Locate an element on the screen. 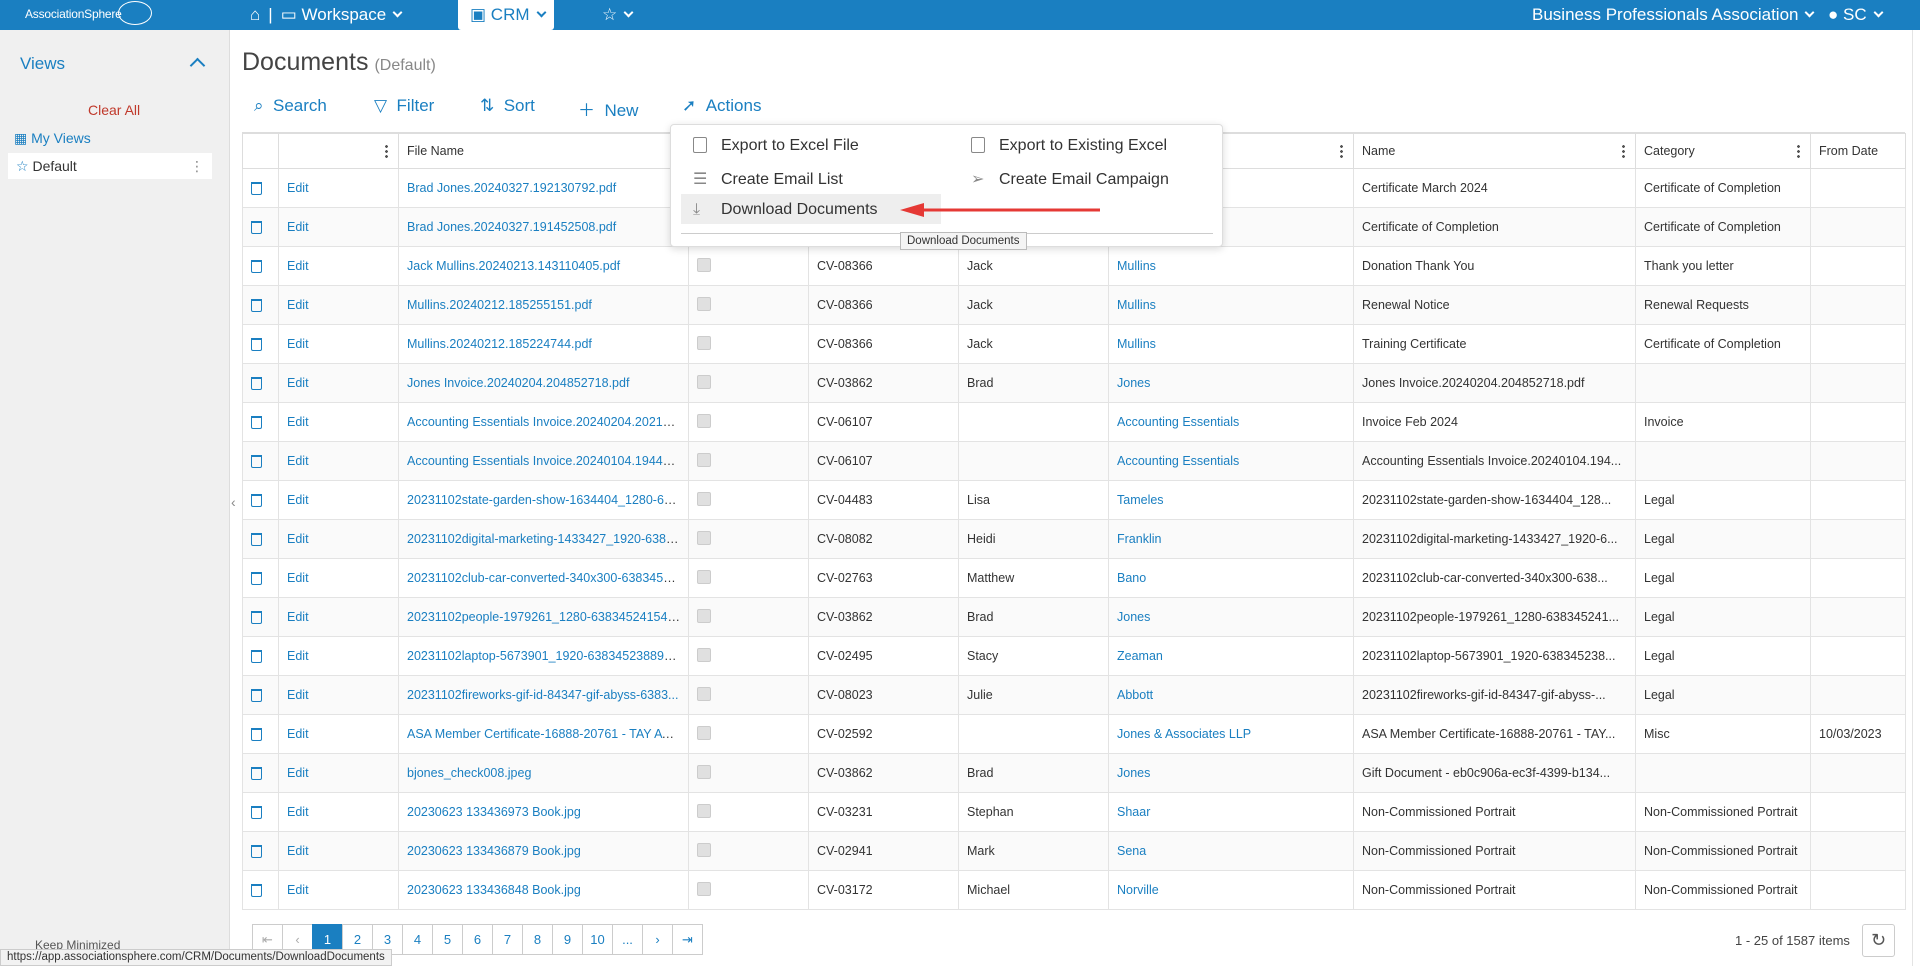  org-switcher: Business Professionals Association is located at coordinates (1673, 15).